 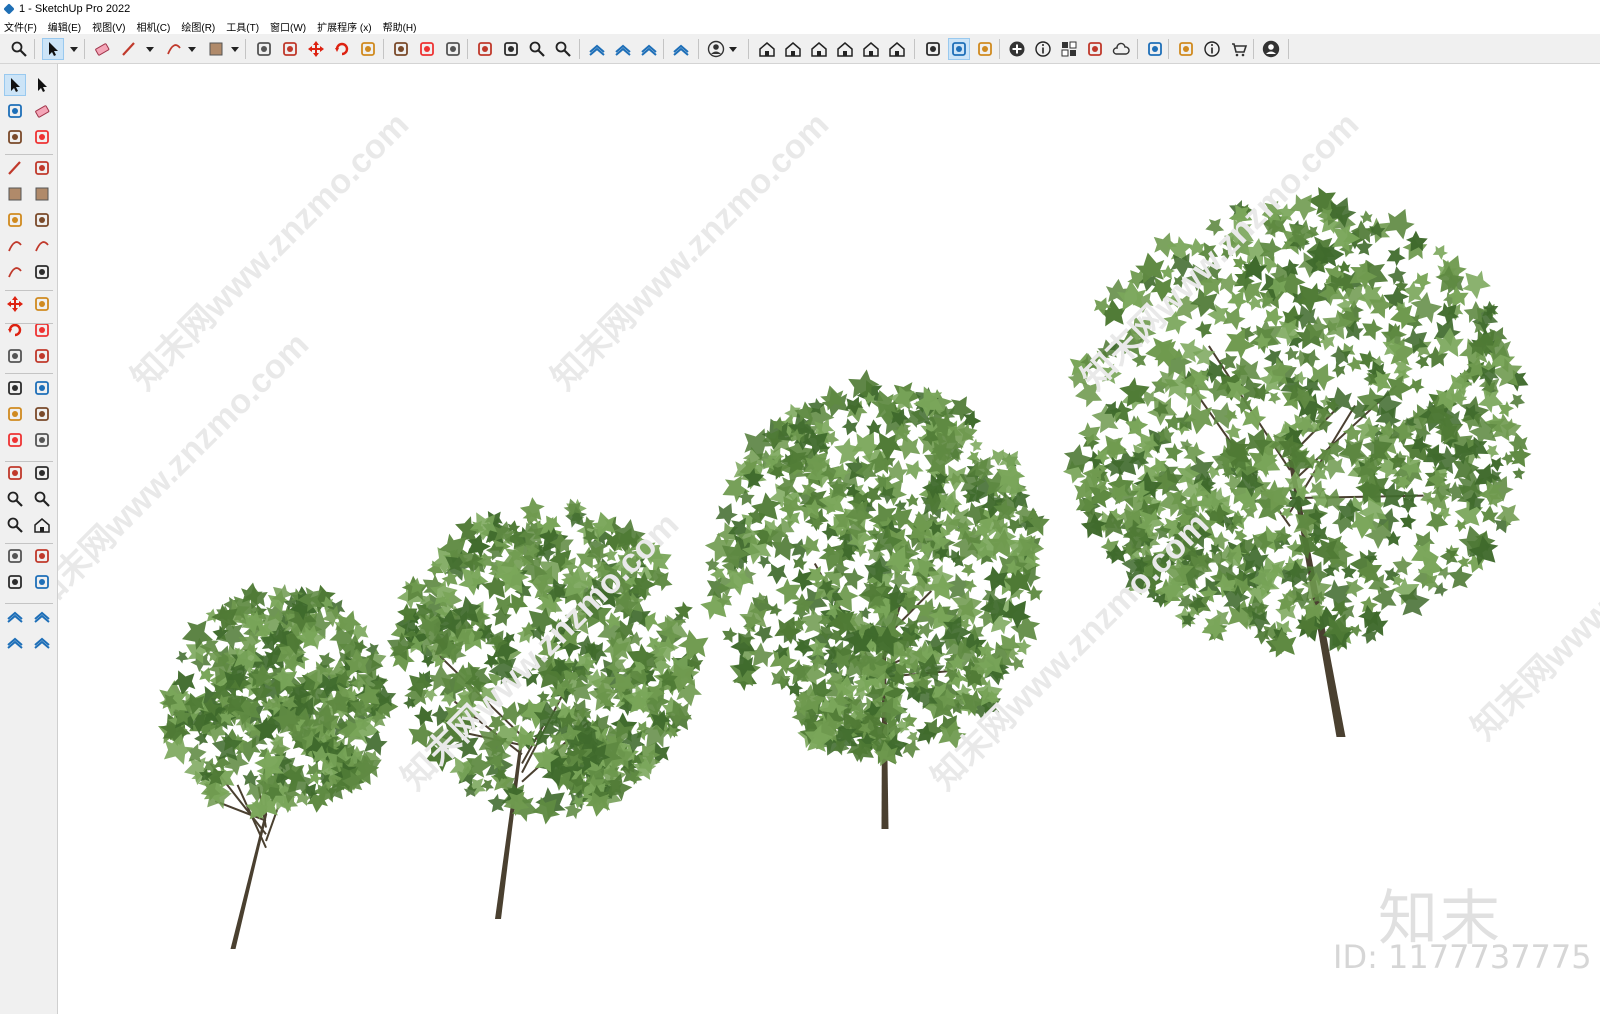 I want to click on axes-tool-button, so click(x=15, y=440).